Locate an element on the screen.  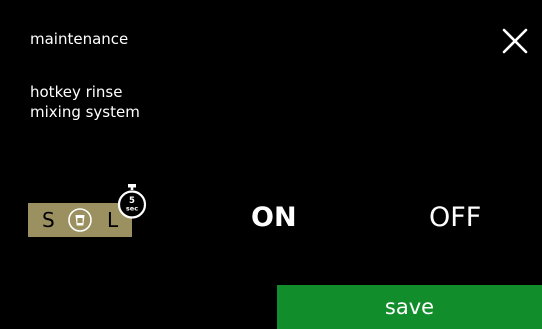
cup-icon is located at coordinates (80, 220).